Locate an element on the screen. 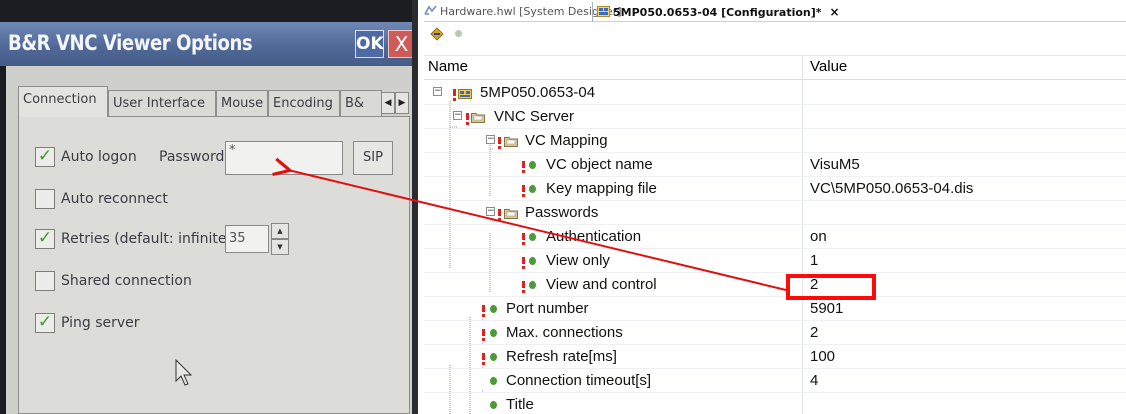 The width and height of the screenshot is (1126, 414). tree-row-vnc-server: − VNC Server is located at coordinates (775, 117).